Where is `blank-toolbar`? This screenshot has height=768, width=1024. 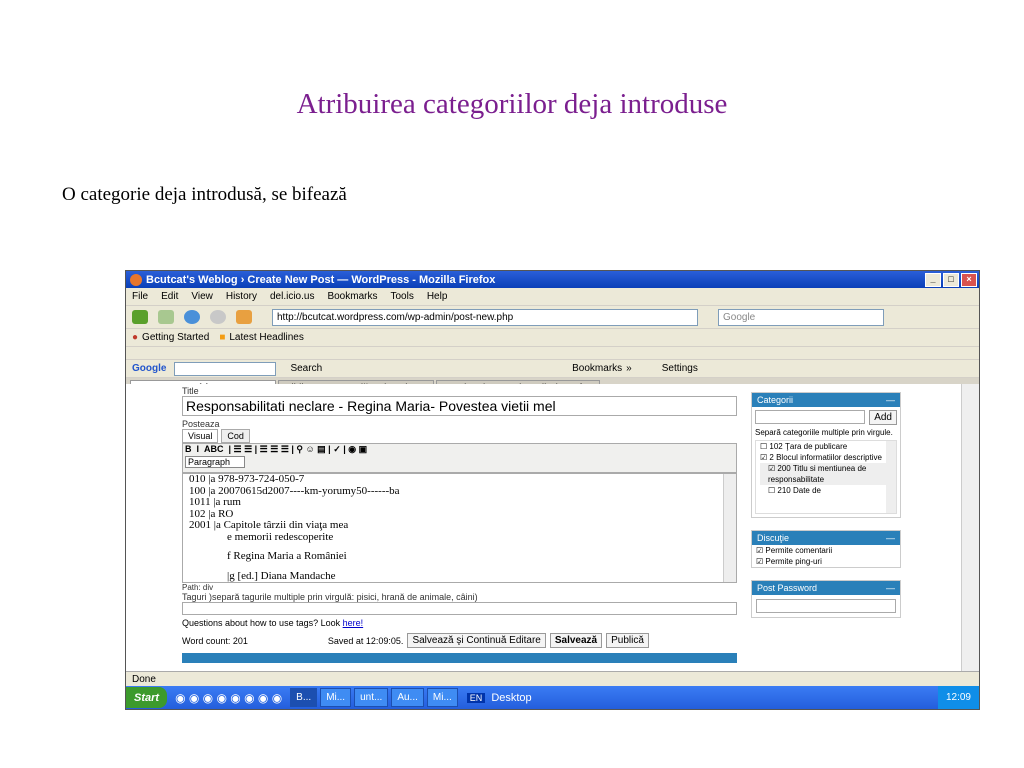 blank-toolbar is located at coordinates (552, 353).